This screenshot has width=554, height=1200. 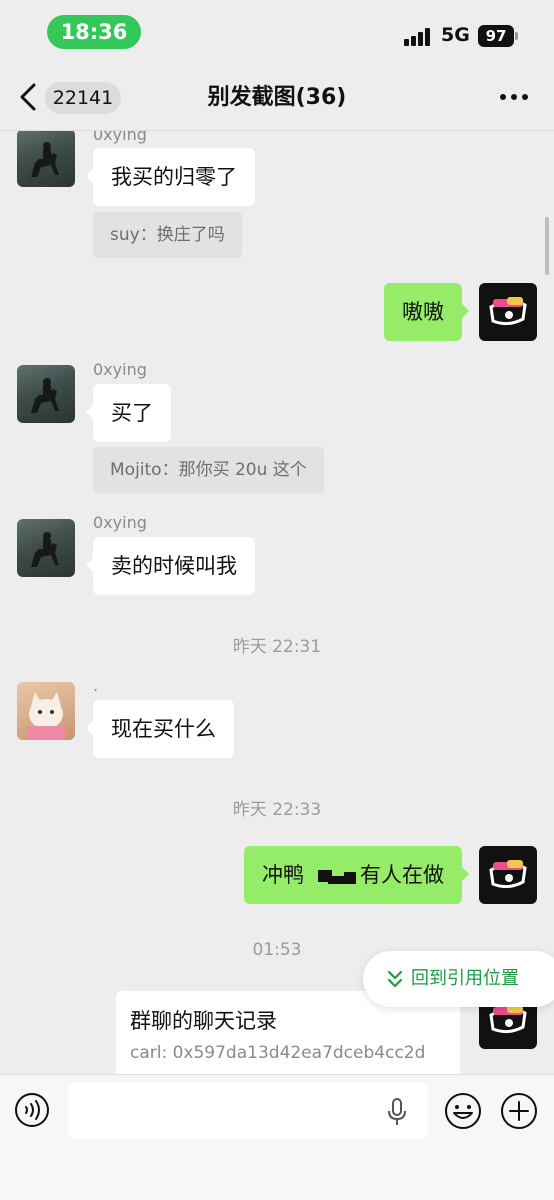 What do you see at coordinates (160, 729) in the screenshot?
I see `message-bubble: 现在买什么` at bounding box center [160, 729].